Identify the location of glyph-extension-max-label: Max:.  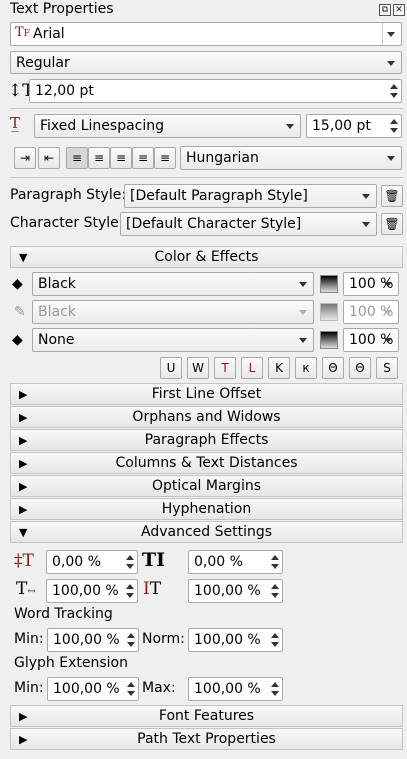
(159, 688).